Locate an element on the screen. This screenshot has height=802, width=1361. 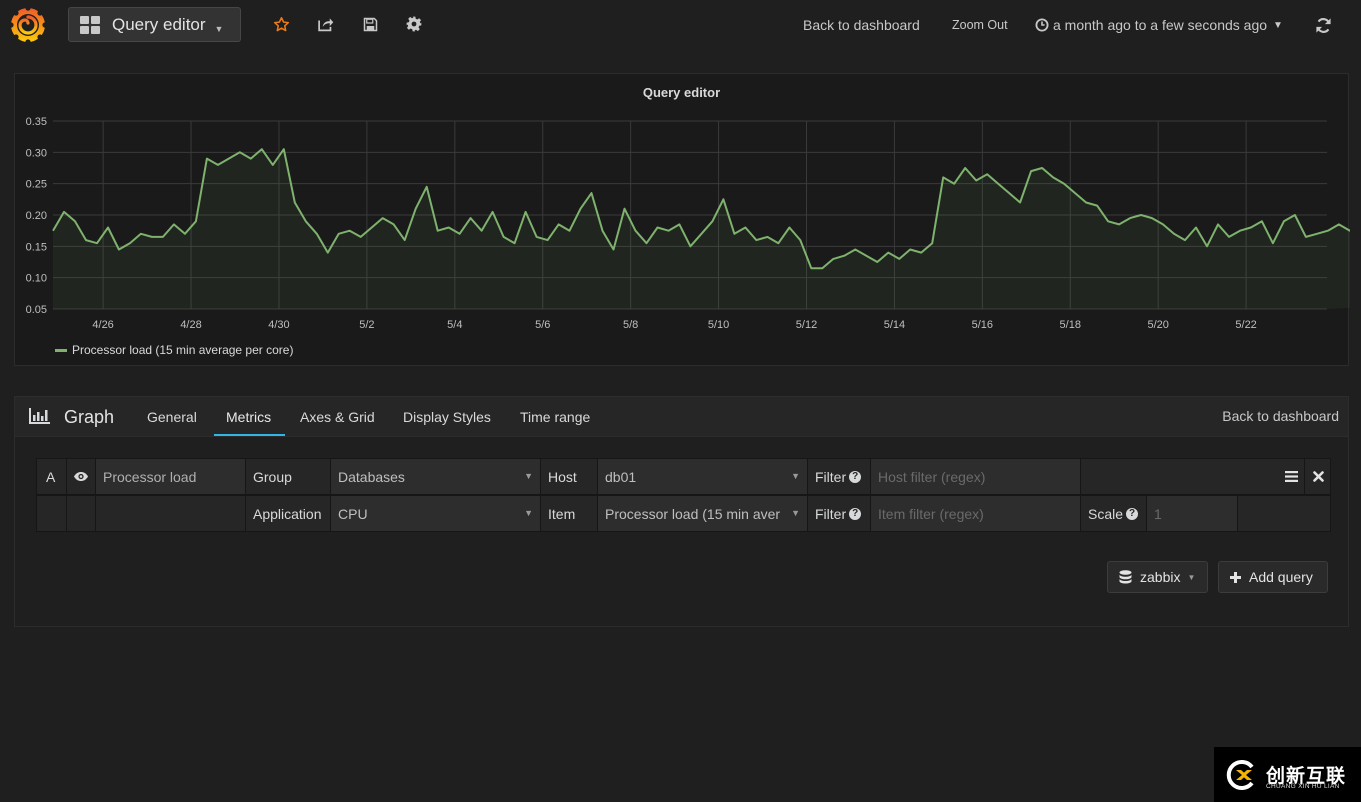
eye-icon is located at coordinates (80, 476).